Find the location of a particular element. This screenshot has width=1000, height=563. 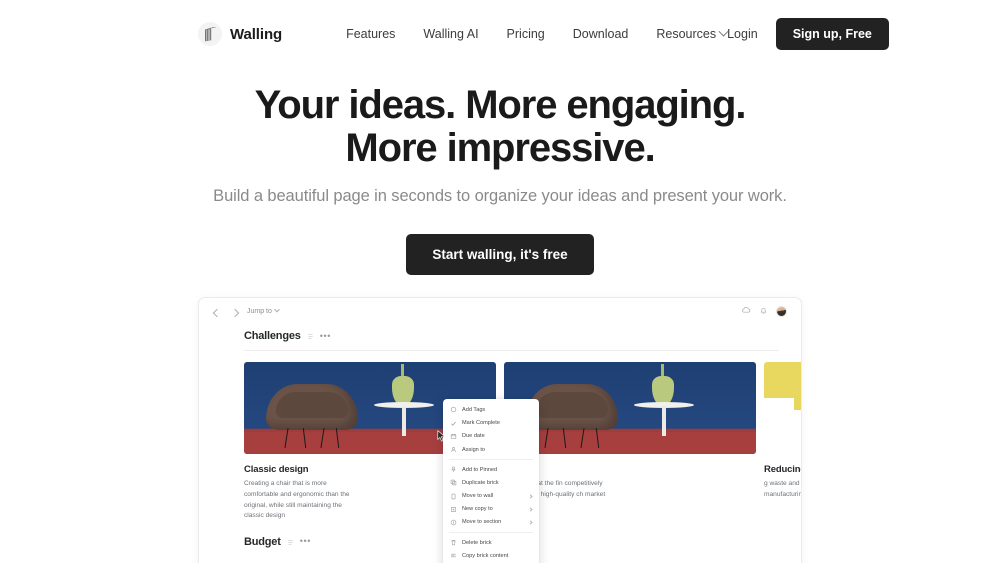

nav-link-download-label: Download is located at coordinates (600, 34).